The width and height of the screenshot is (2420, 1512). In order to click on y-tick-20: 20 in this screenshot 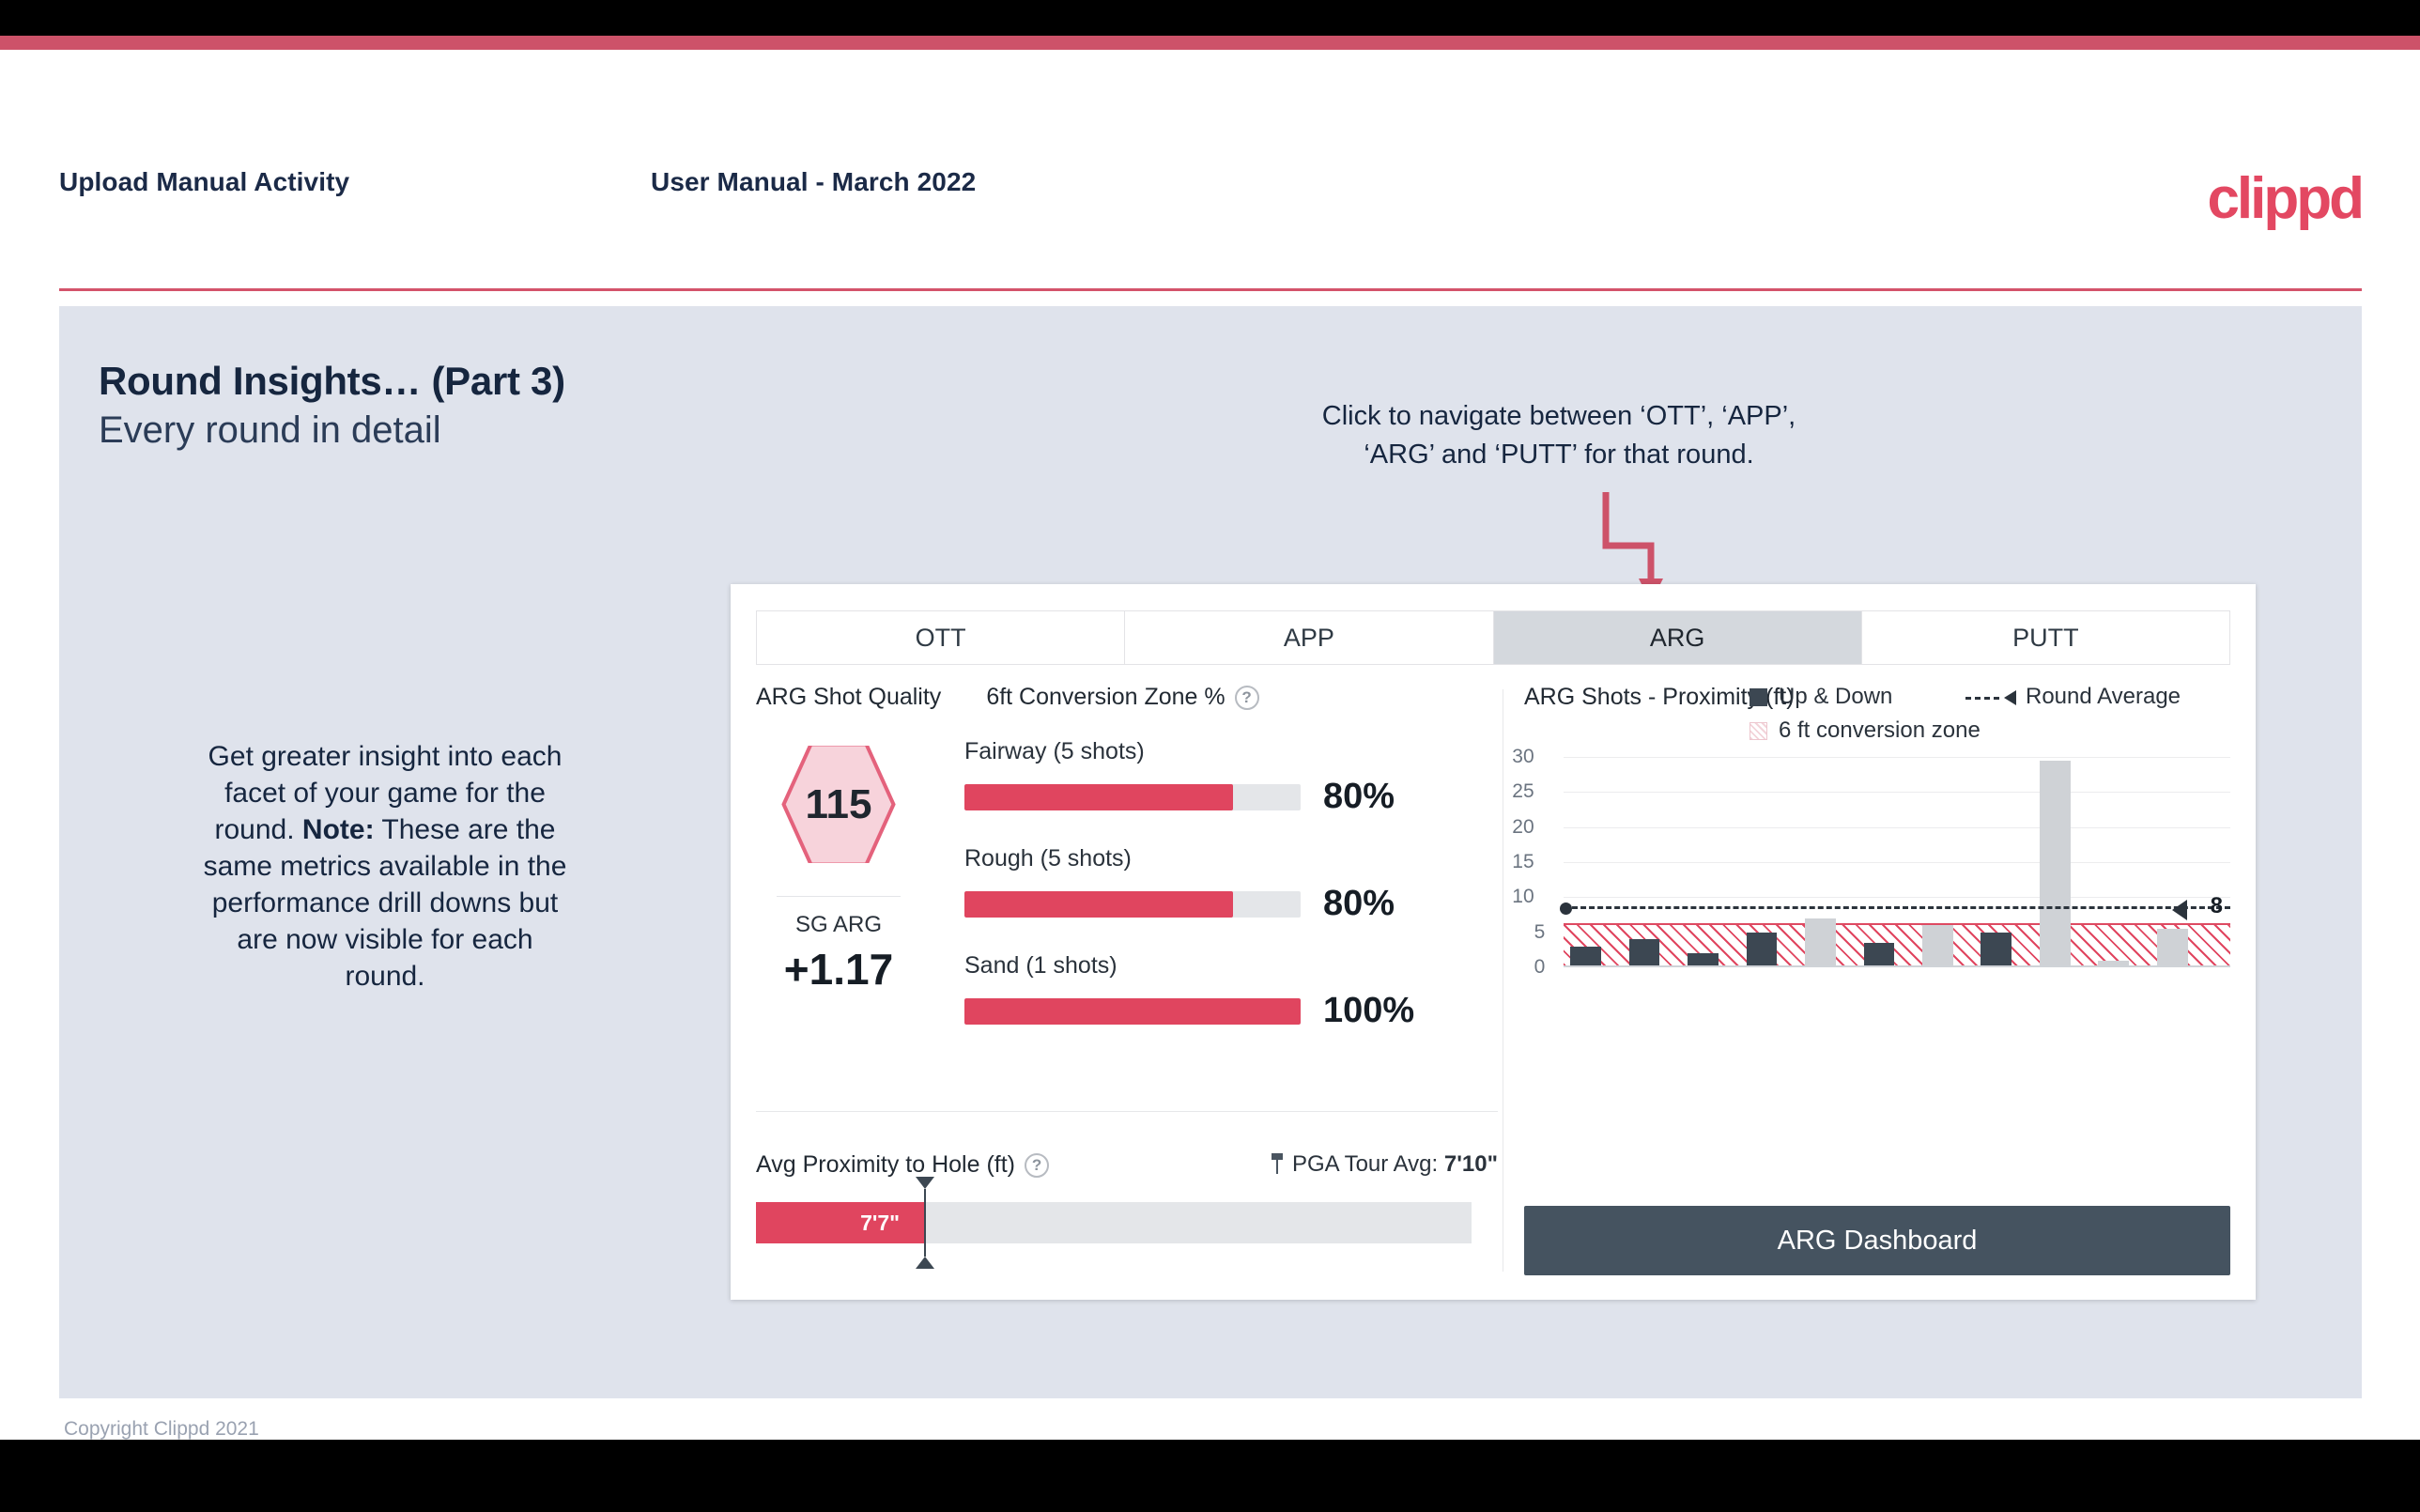, I will do `click(1523, 826)`.